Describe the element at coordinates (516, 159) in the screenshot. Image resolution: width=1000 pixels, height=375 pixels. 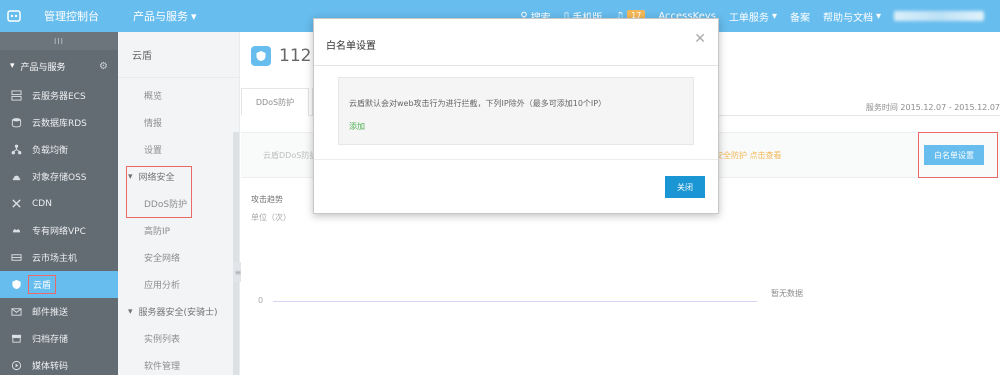
I see `modal-footer-divider` at that location.